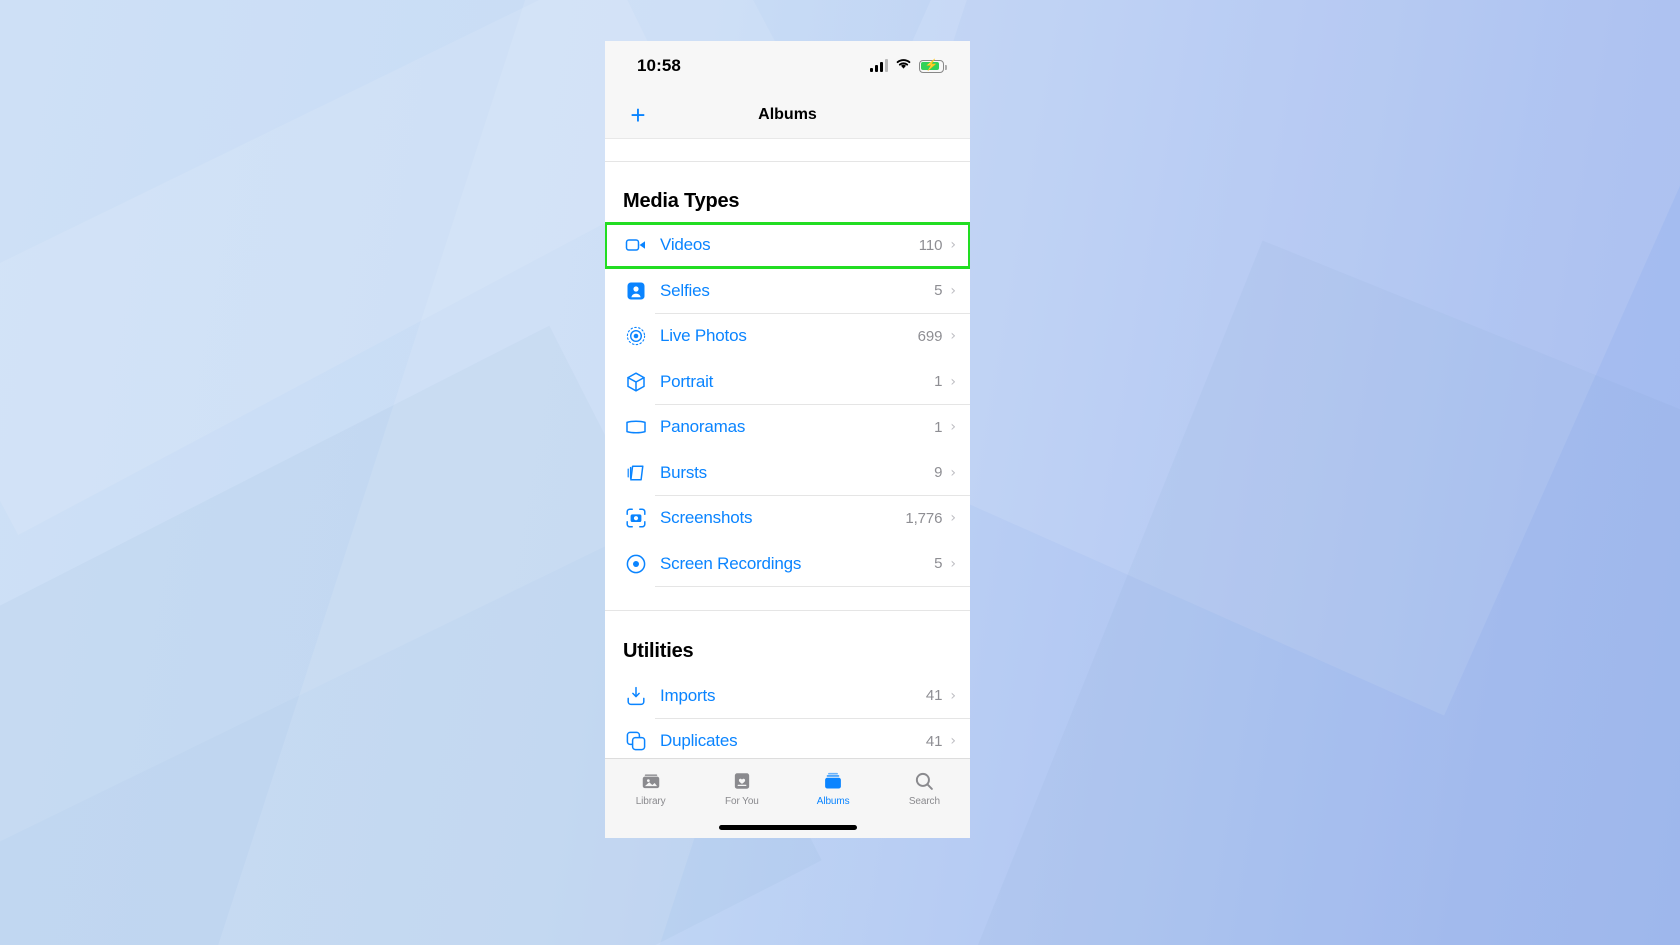  I want to click on video-camera-icon, so click(636, 245).